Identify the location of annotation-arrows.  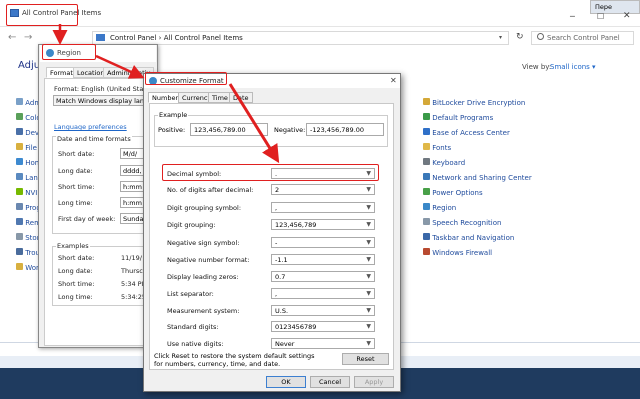
(166, 94).